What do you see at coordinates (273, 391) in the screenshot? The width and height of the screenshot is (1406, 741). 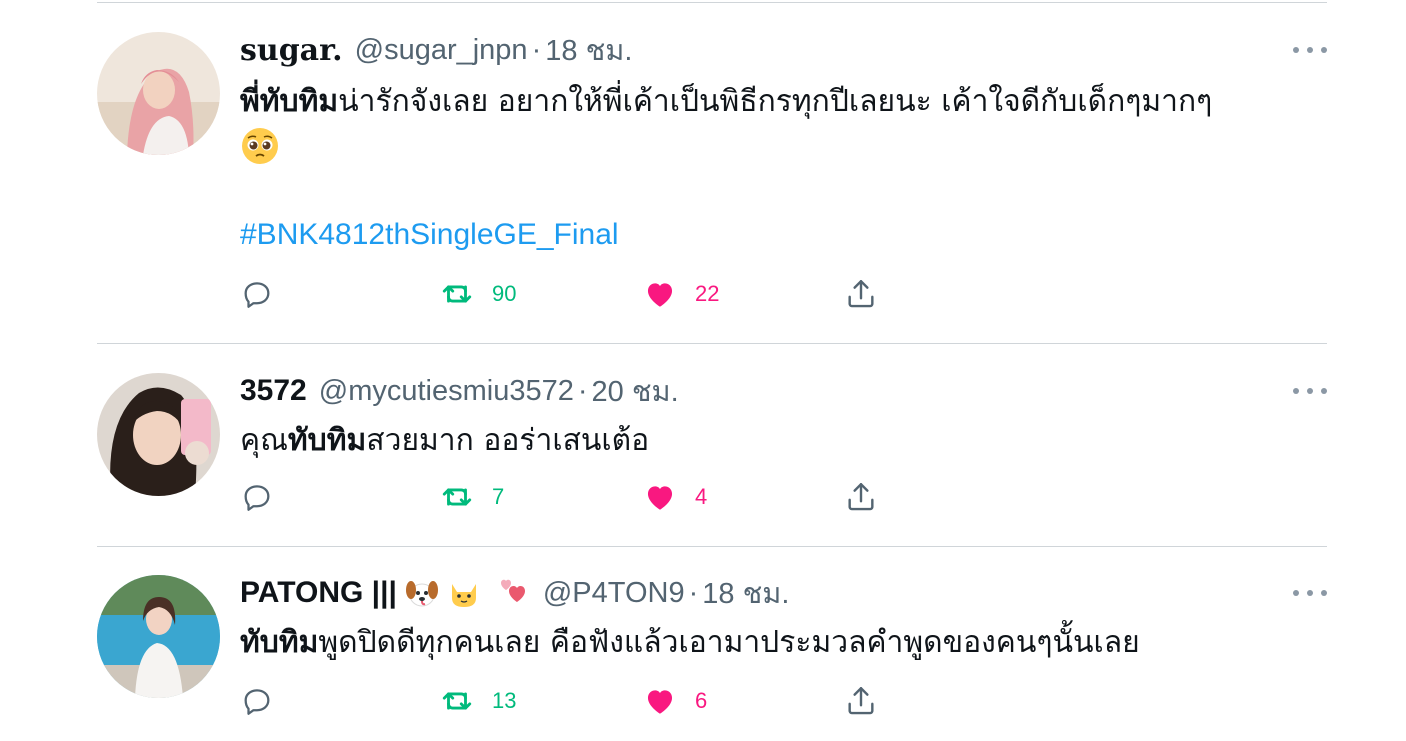 I see `display-name: 3572` at bounding box center [273, 391].